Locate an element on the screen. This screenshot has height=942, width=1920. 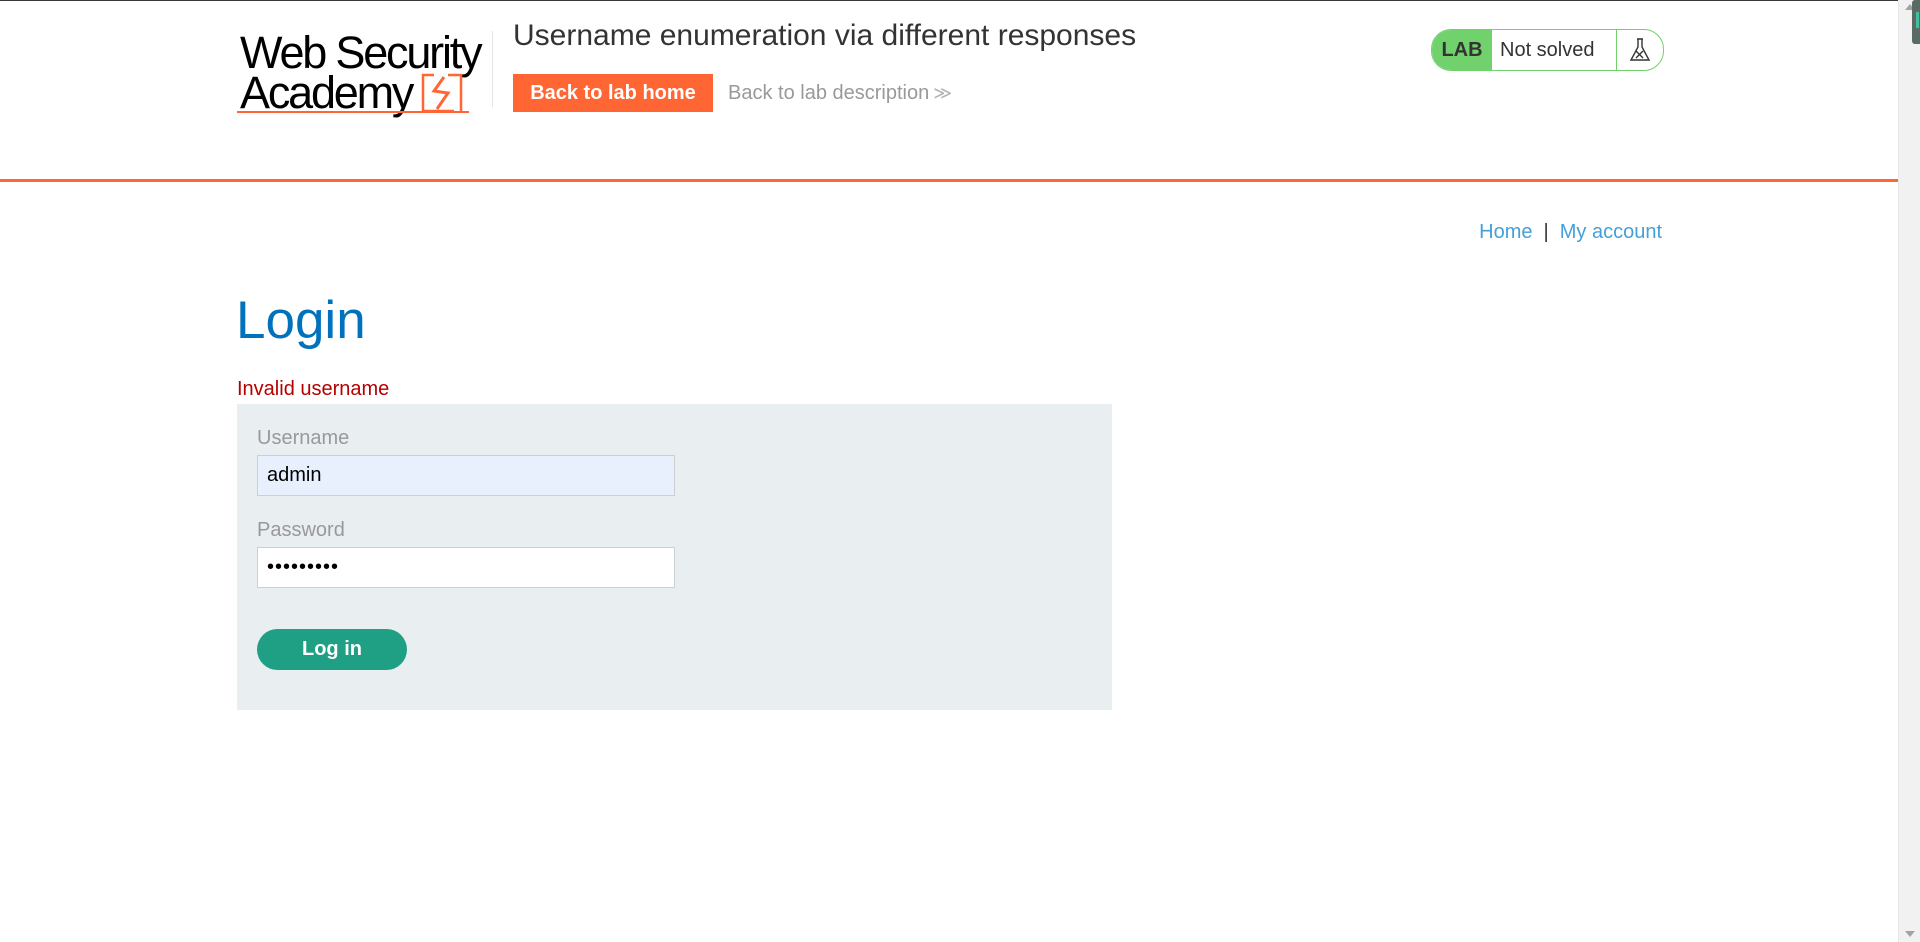
lab-status-widget: LAB Not solved is located at coordinates (1547, 50).